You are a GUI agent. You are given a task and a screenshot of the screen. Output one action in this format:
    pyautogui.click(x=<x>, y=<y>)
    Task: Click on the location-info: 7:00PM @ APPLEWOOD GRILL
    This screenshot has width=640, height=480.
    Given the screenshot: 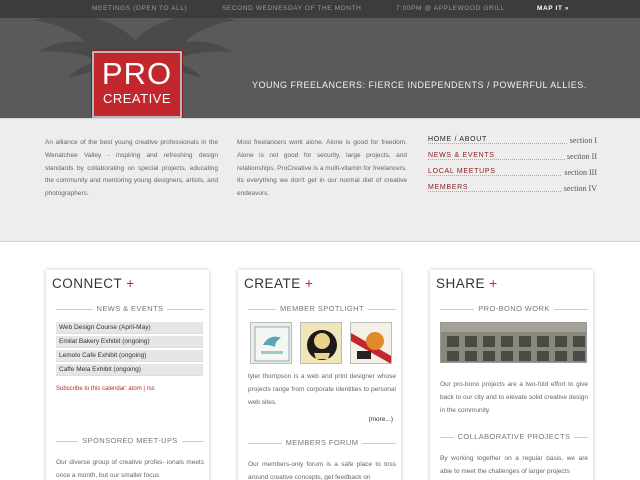 What is the action you would take?
    pyautogui.click(x=451, y=8)
    